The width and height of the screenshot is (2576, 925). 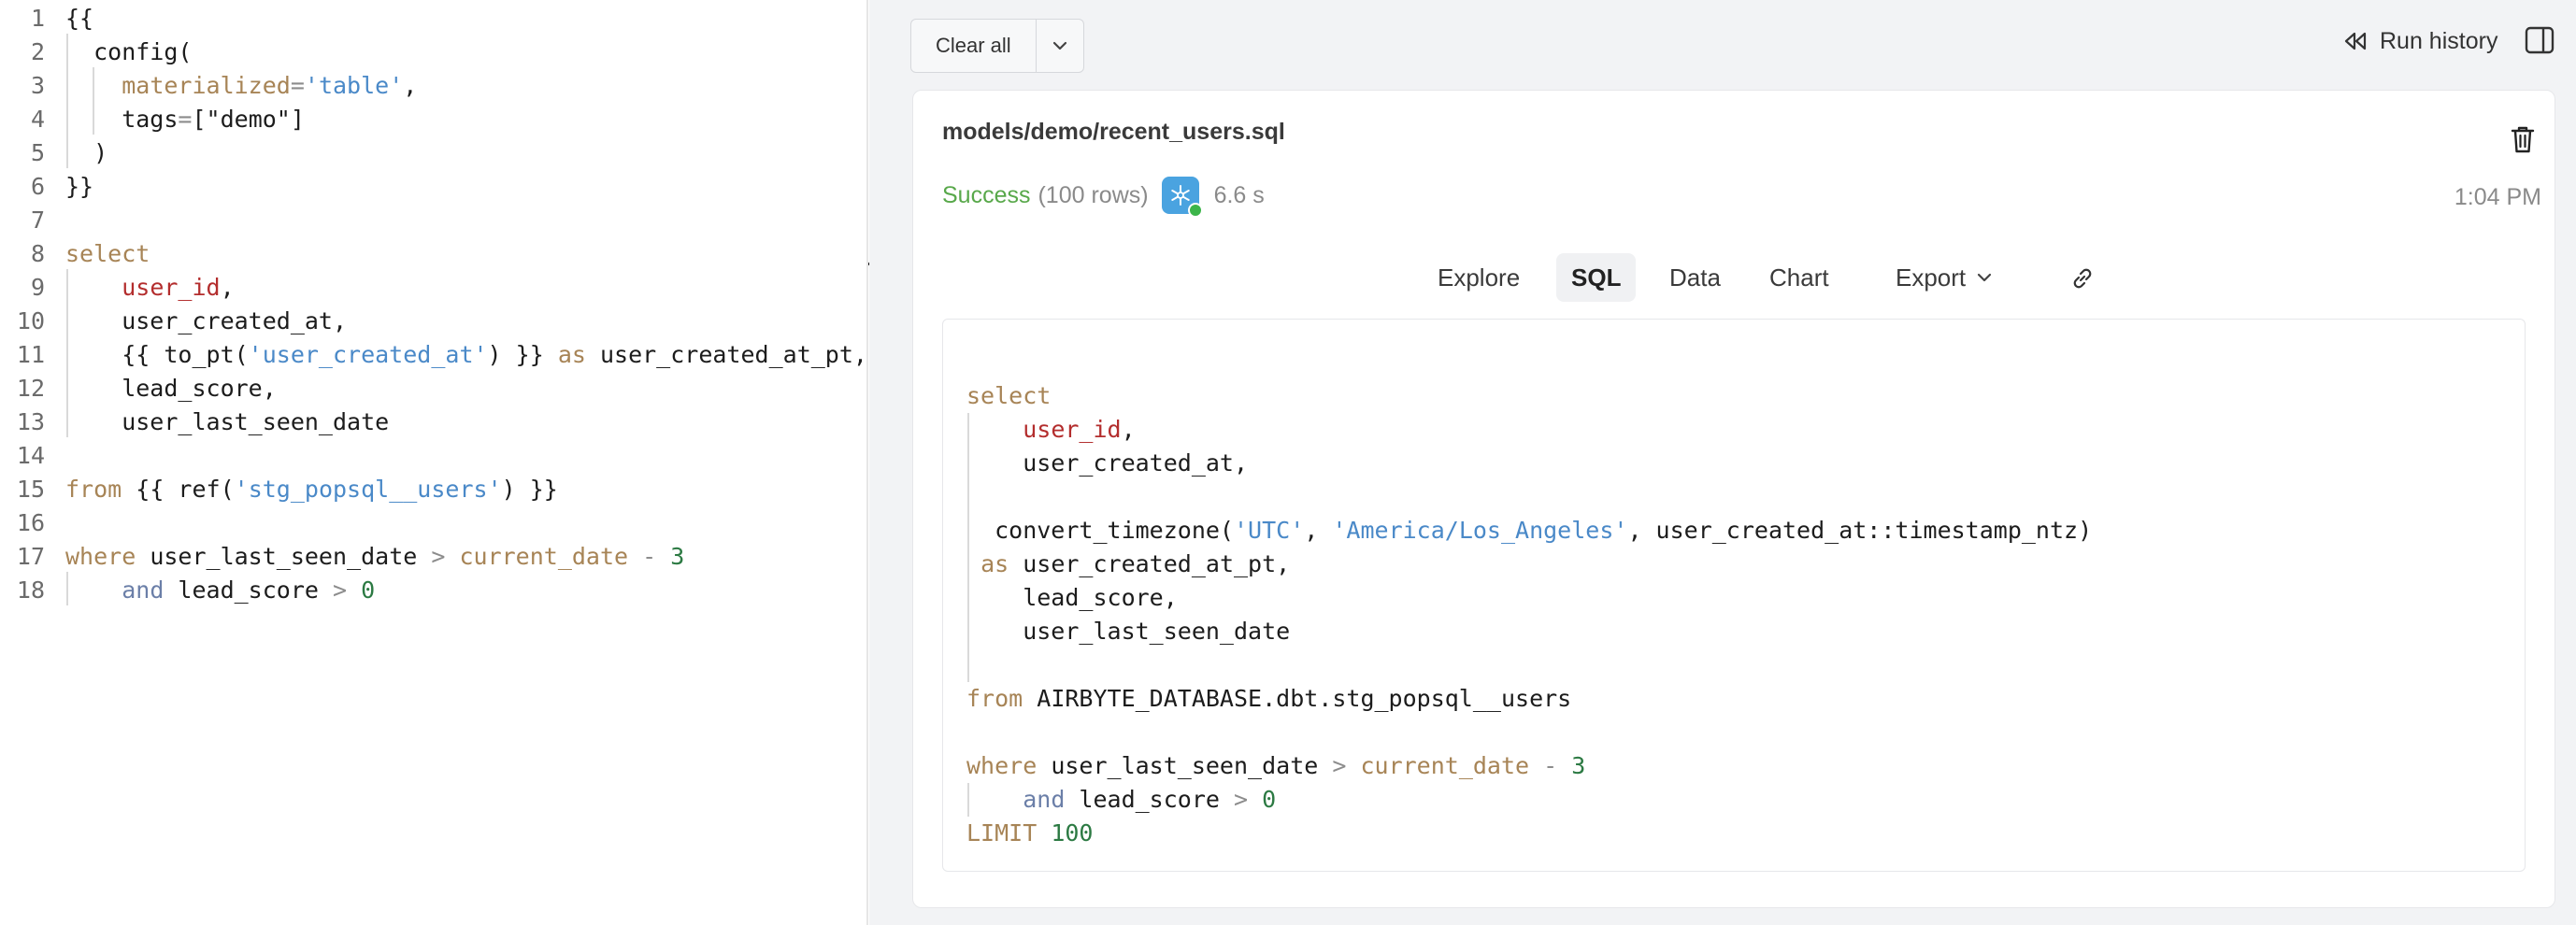 I want to click on line-number: 1, so click(x=37, y=18).